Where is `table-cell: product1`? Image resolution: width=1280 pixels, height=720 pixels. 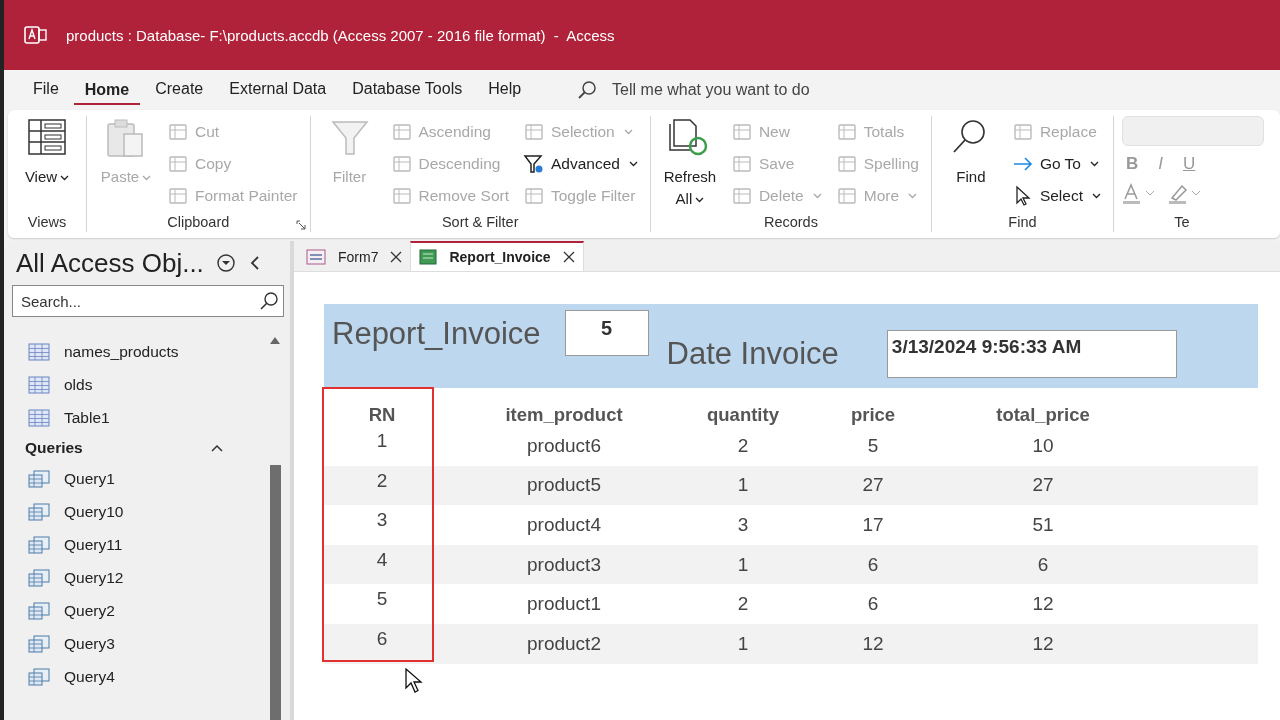
table-cell: product1 is located at coordinates (564, 604).